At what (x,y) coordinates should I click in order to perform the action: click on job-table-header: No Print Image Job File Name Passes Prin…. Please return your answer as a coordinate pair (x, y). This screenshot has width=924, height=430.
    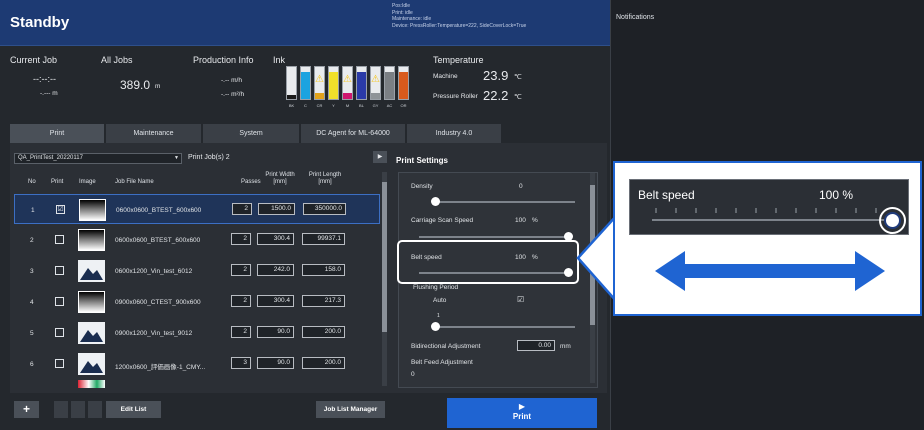
    Looking at the image, I should click on (198, 182).